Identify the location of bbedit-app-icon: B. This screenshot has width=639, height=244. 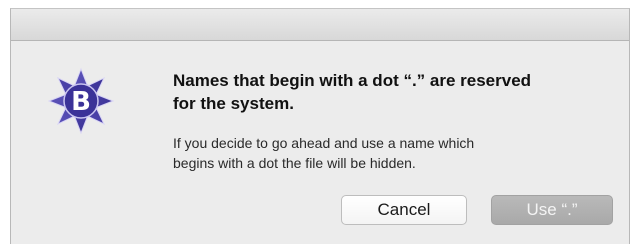
(81, 101).